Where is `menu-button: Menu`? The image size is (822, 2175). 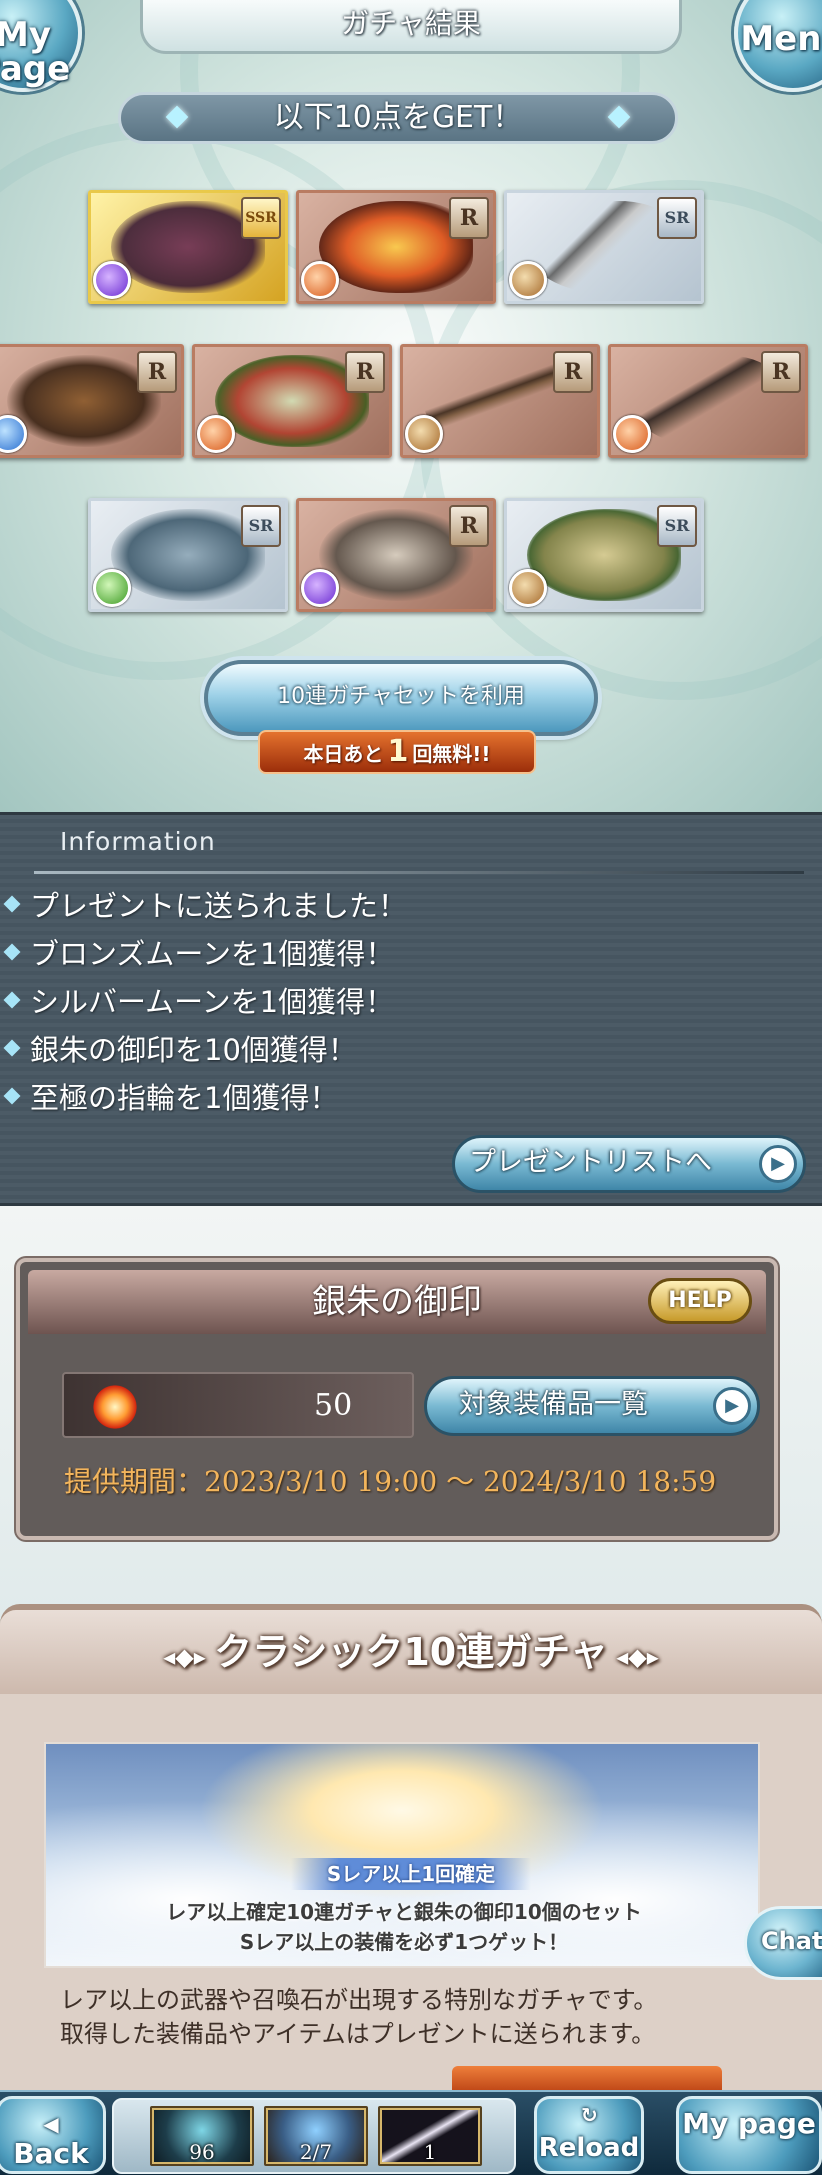
menu-button: Menu is located at coordinates (778, 46).